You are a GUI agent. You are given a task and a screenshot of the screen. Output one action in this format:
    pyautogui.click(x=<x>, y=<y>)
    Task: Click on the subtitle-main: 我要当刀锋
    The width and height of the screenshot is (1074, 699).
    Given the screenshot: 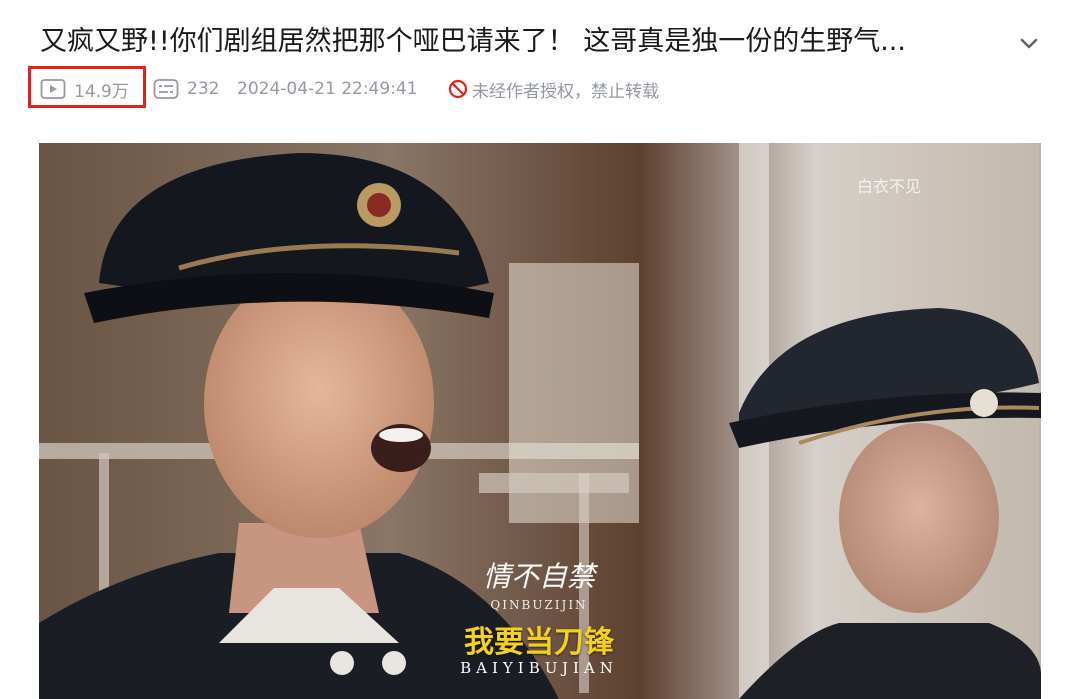 What is the action you would take?
    pyautogui.click(x=539, y=642)
    